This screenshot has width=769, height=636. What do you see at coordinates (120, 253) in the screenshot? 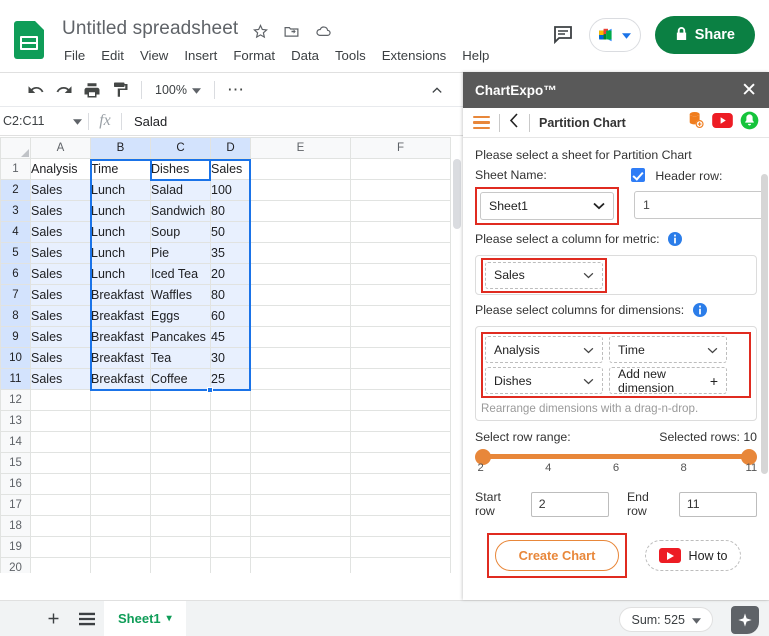
I see `cell-b5: Lunch` at bounding box center [120, 253].